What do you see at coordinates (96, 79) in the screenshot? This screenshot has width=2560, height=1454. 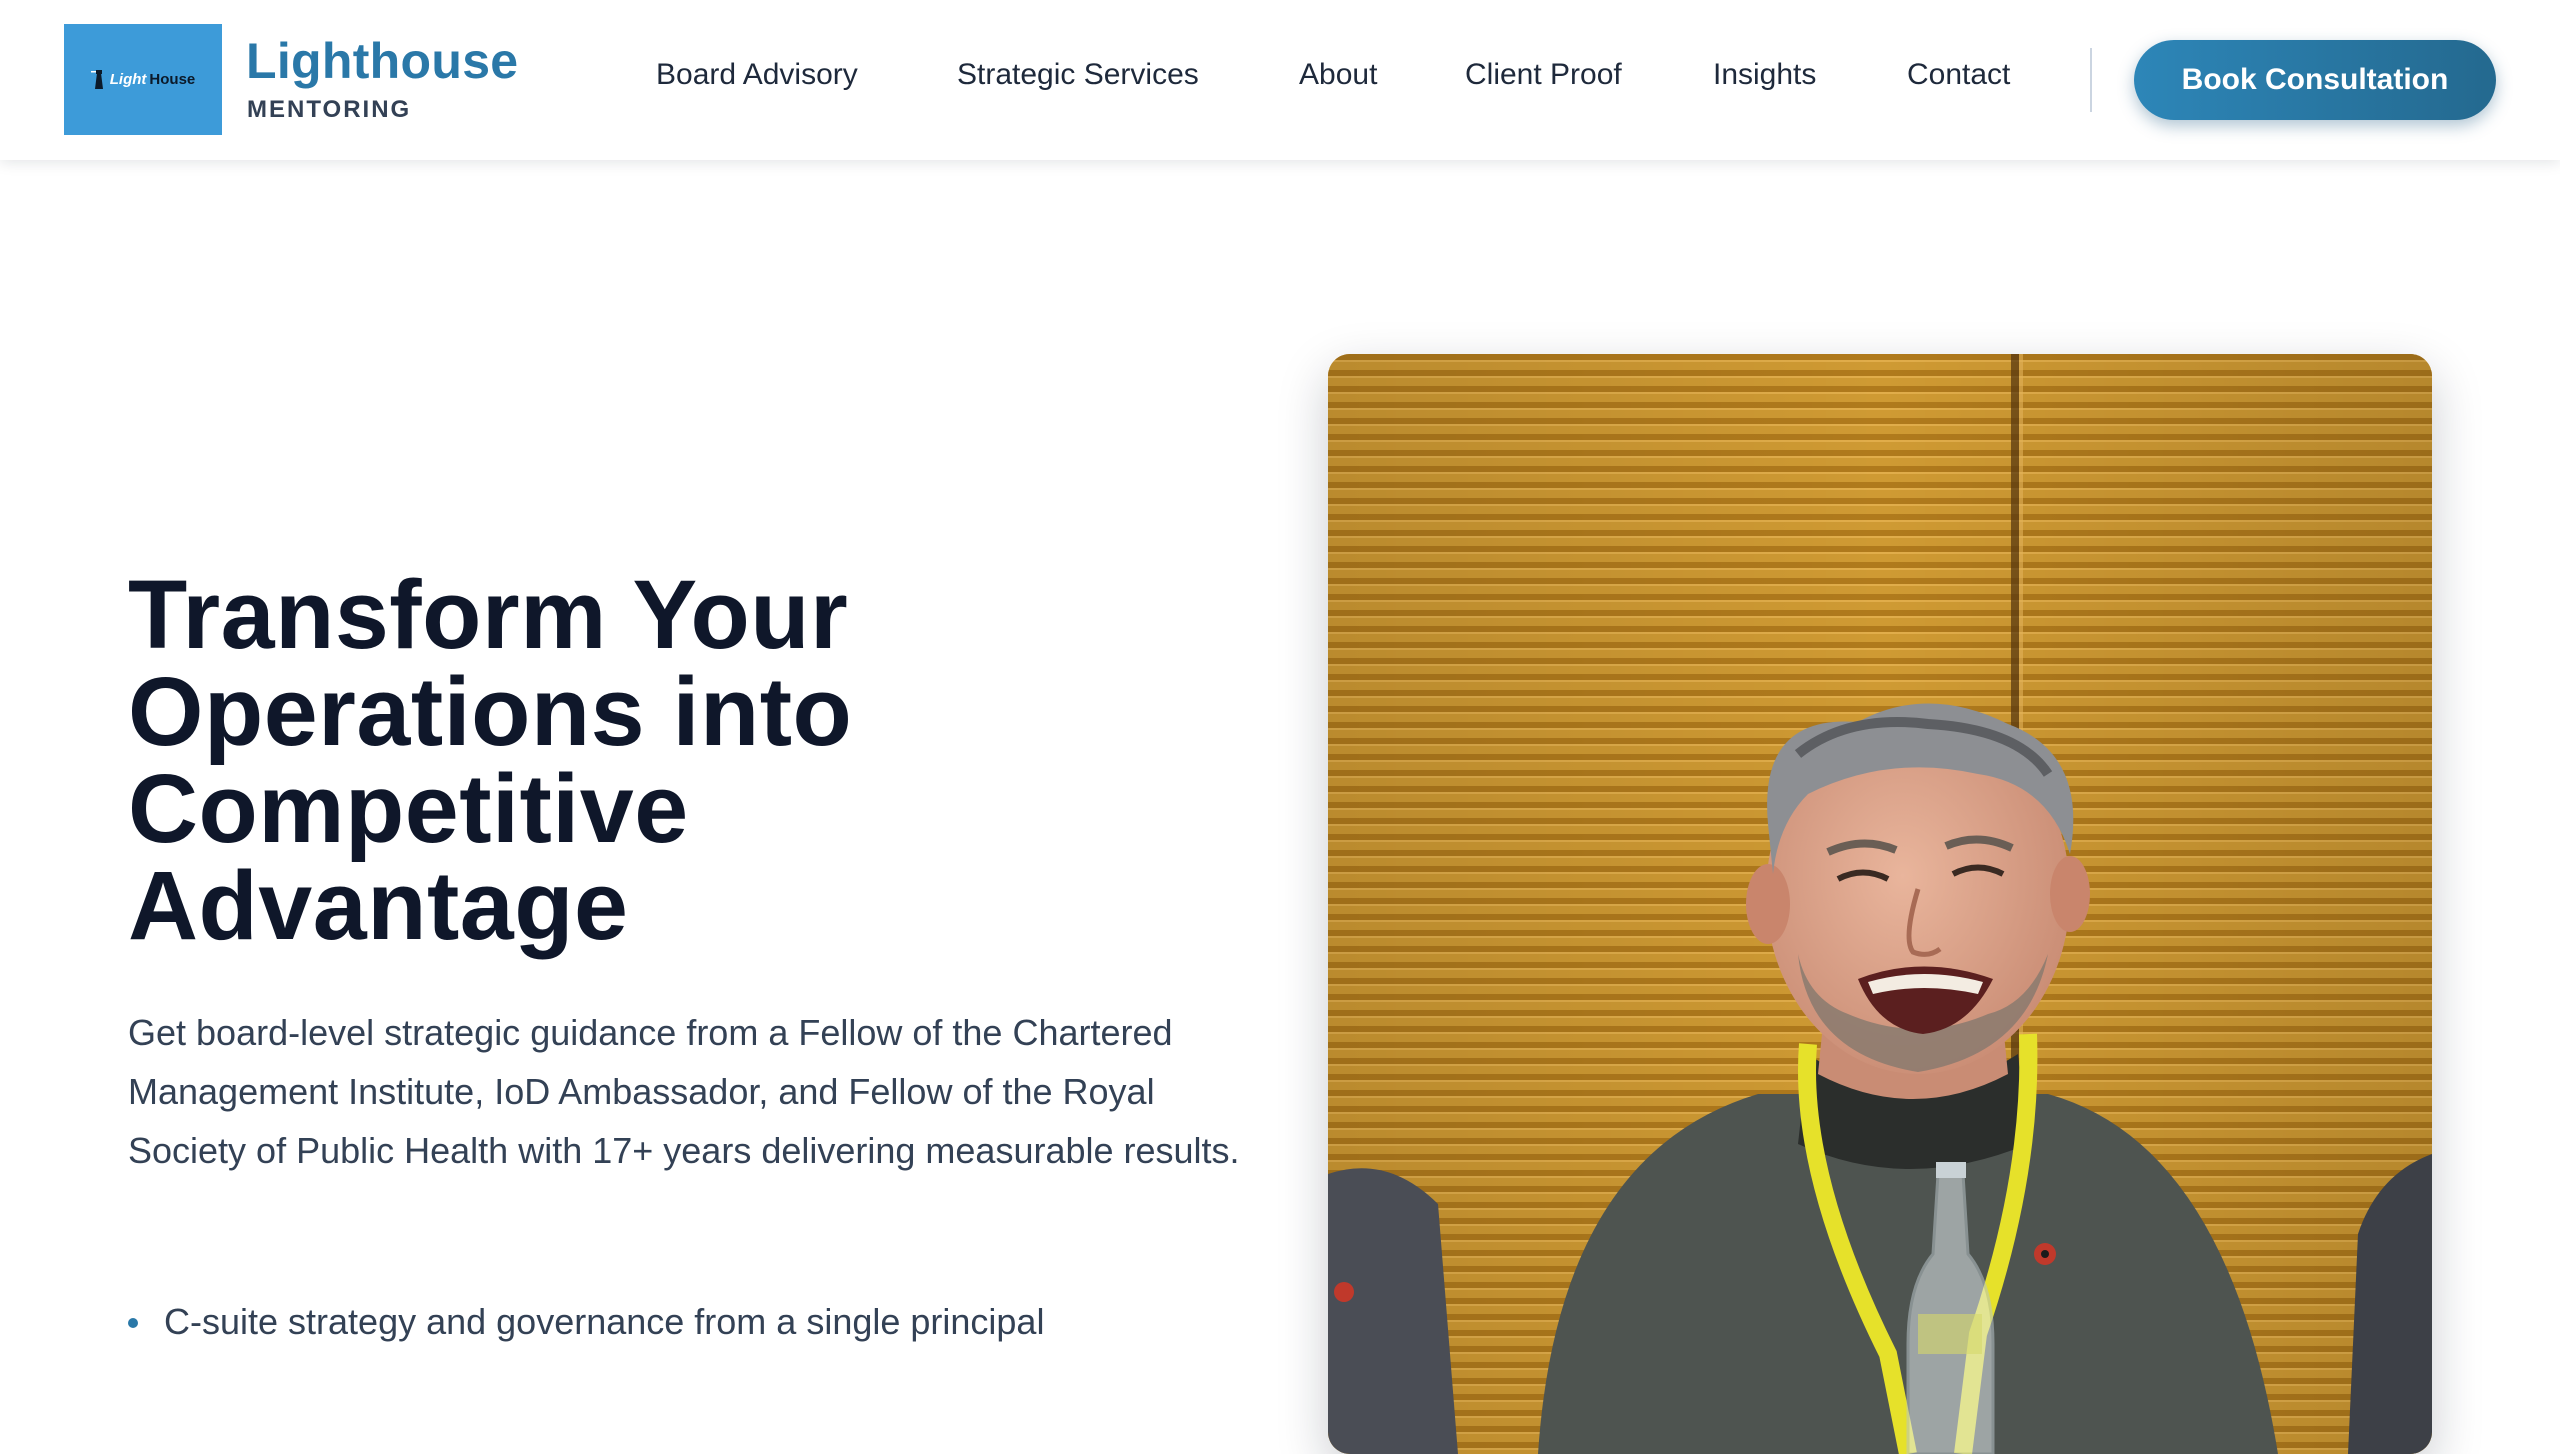 I see `lighthouse-icon` at bounding box center [96, 79].